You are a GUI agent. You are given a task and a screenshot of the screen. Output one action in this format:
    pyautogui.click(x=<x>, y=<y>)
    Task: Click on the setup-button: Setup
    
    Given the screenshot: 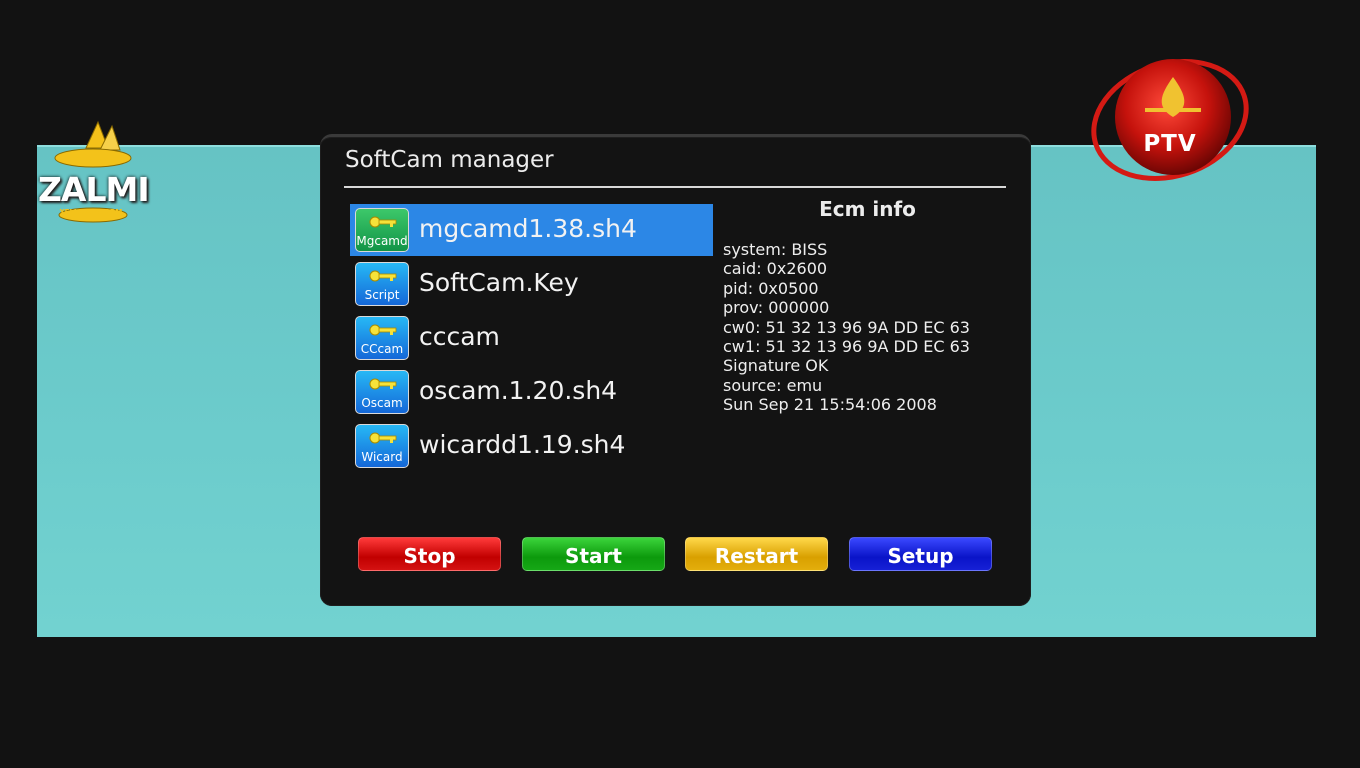 What is the action you would take?
    pyautogui.click(x=920, y=554)
    